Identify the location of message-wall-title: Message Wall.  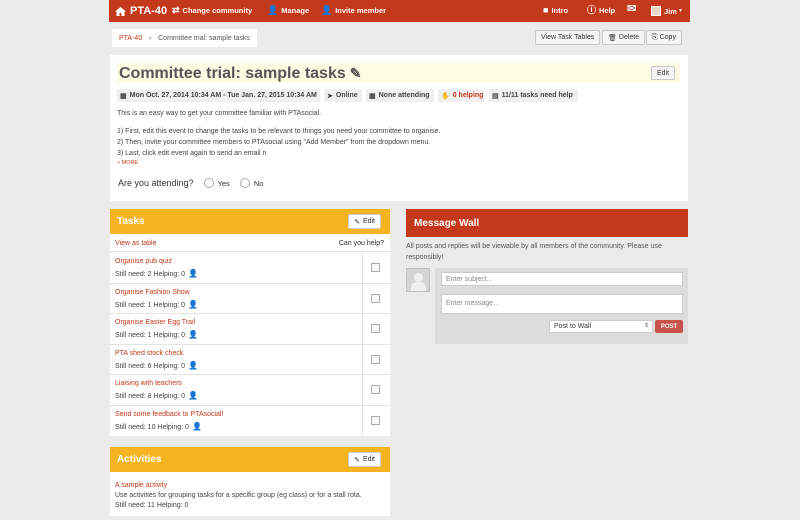
(447, 223).